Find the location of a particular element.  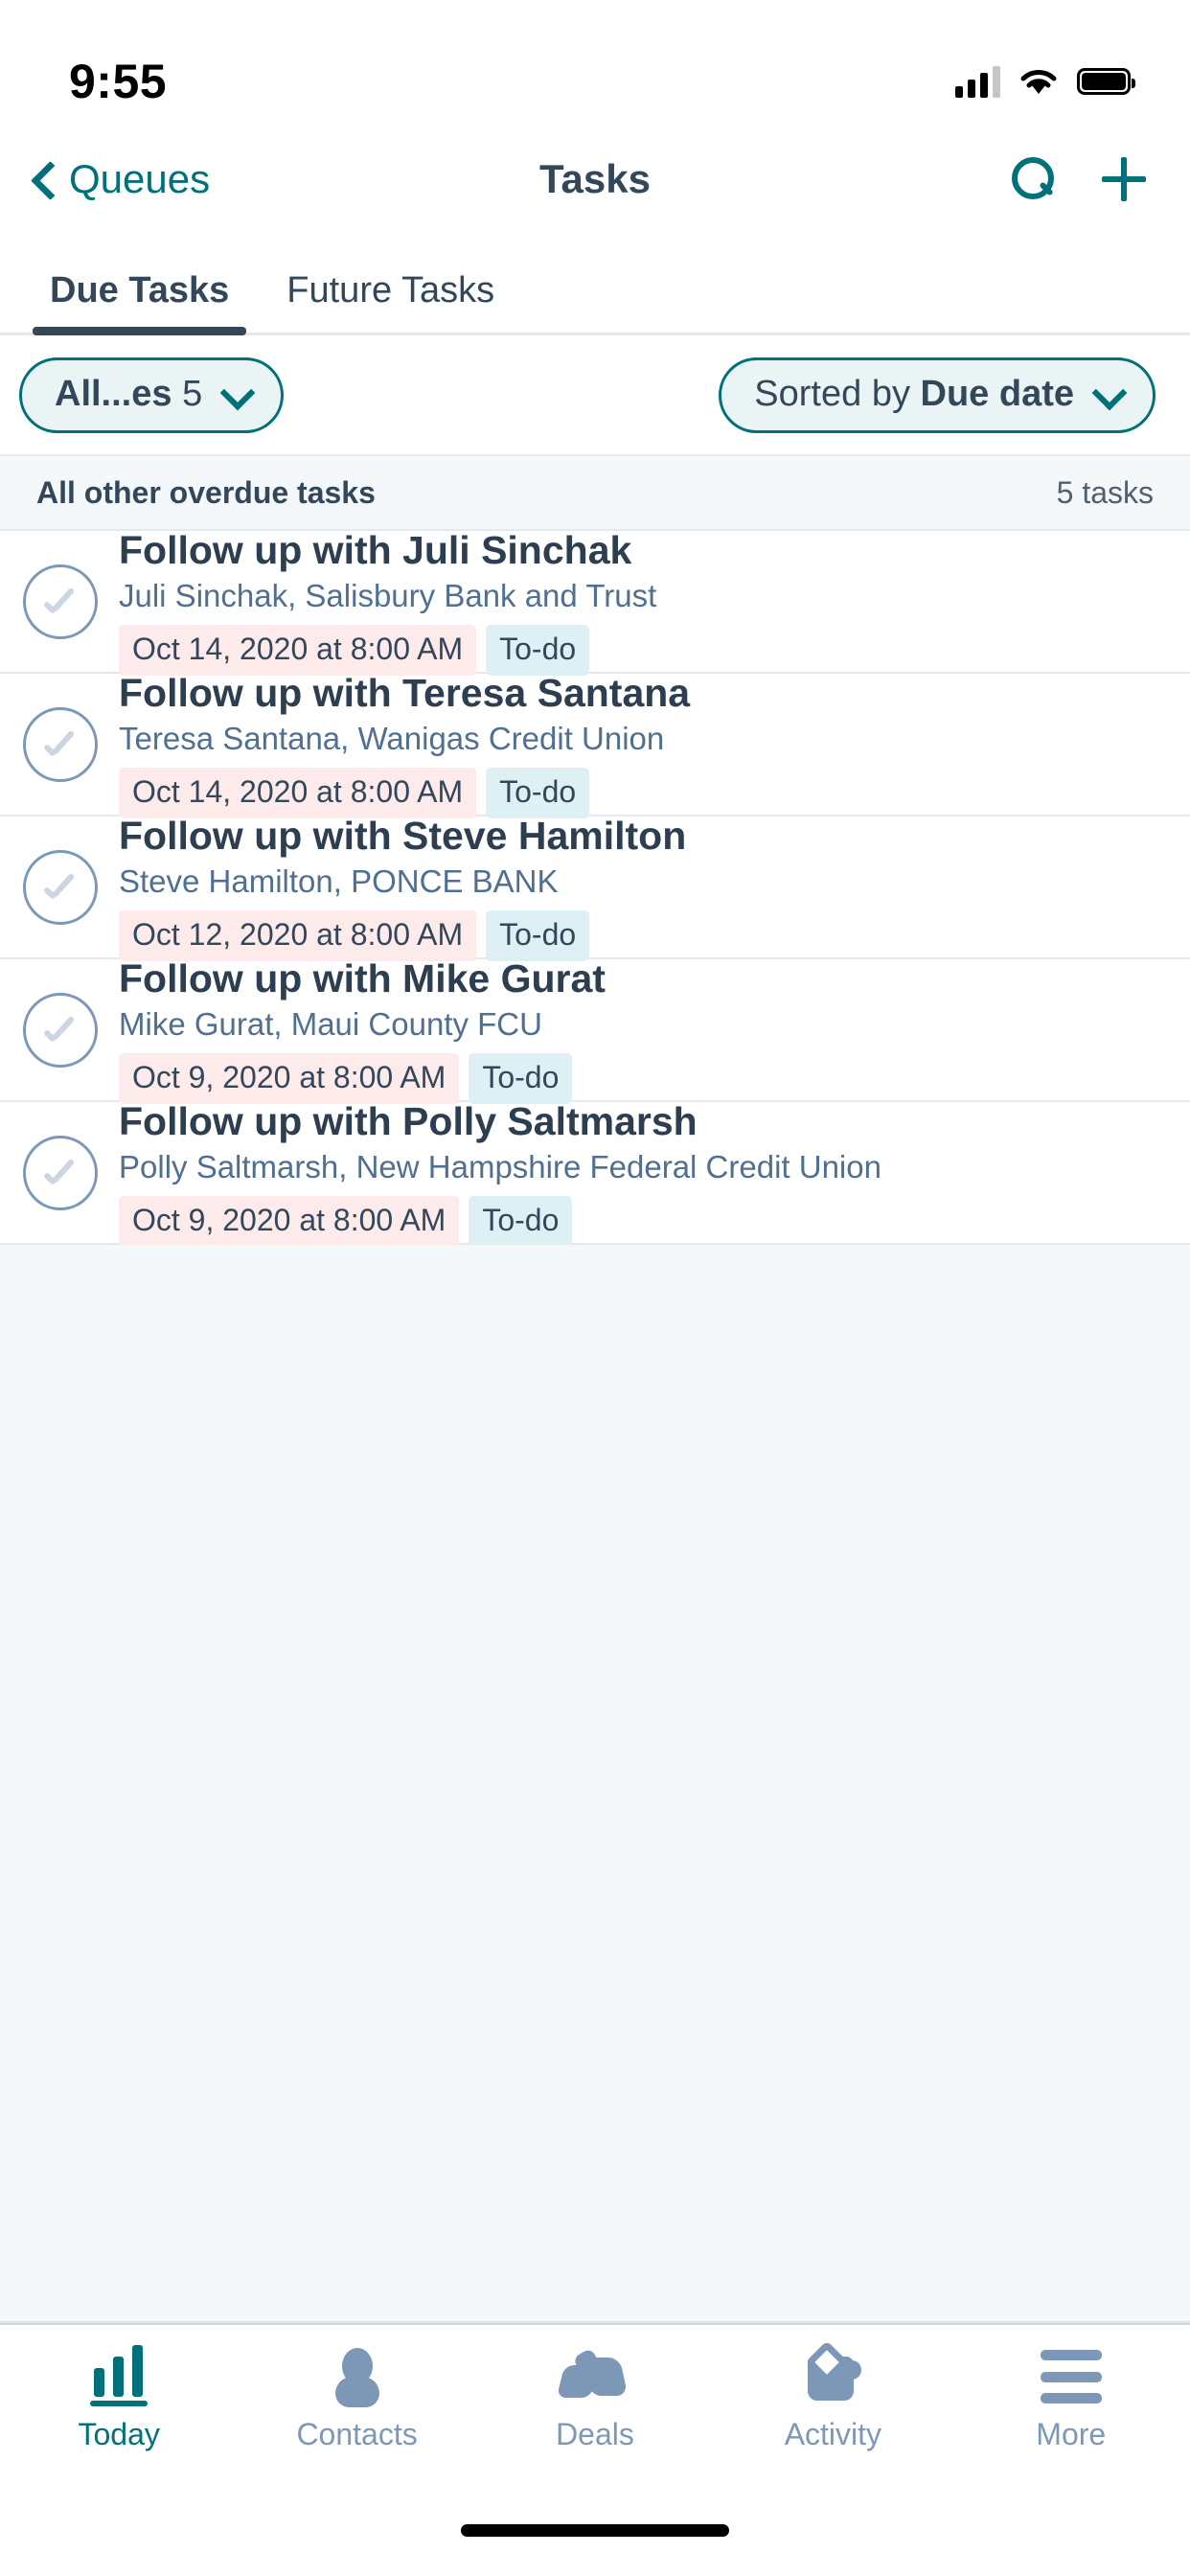

tab-activity: Activity is located at coordinates (833, 2396).